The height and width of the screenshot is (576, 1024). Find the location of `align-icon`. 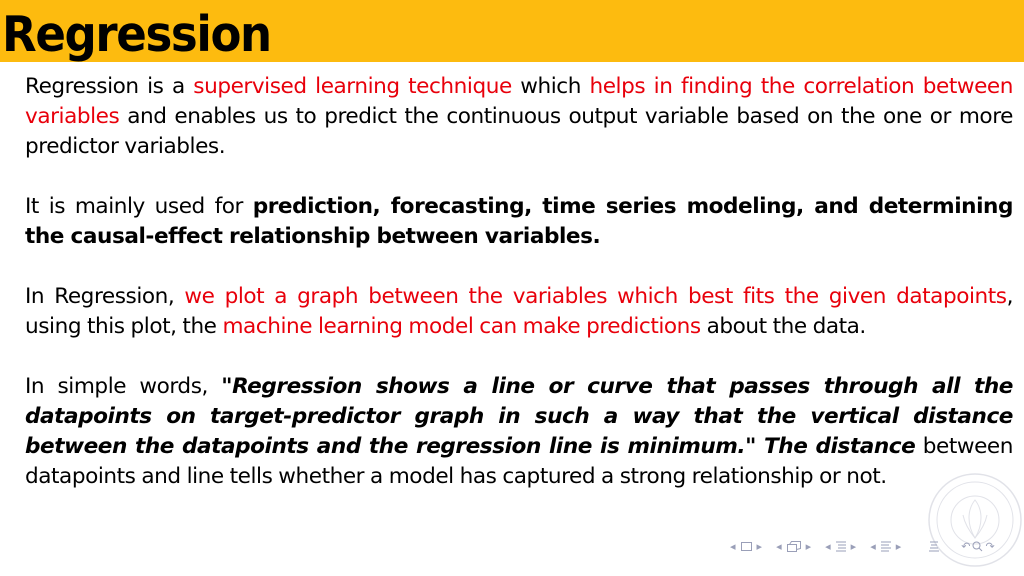

align-icon is located at coordinates (934, 546).